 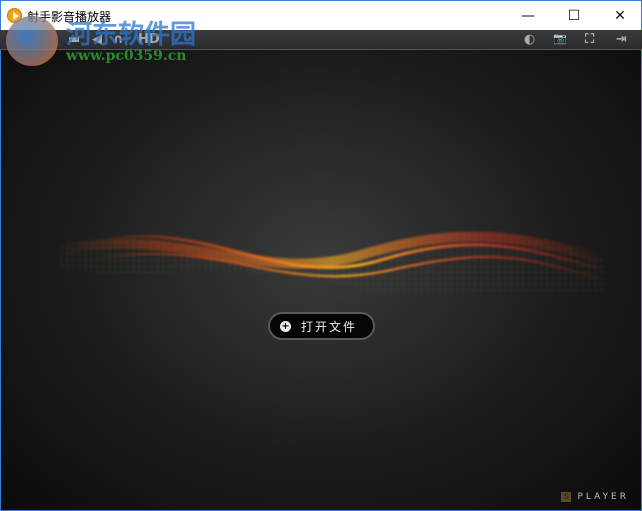 I want to click on close-button: ✕, so click(x=619, y=16).